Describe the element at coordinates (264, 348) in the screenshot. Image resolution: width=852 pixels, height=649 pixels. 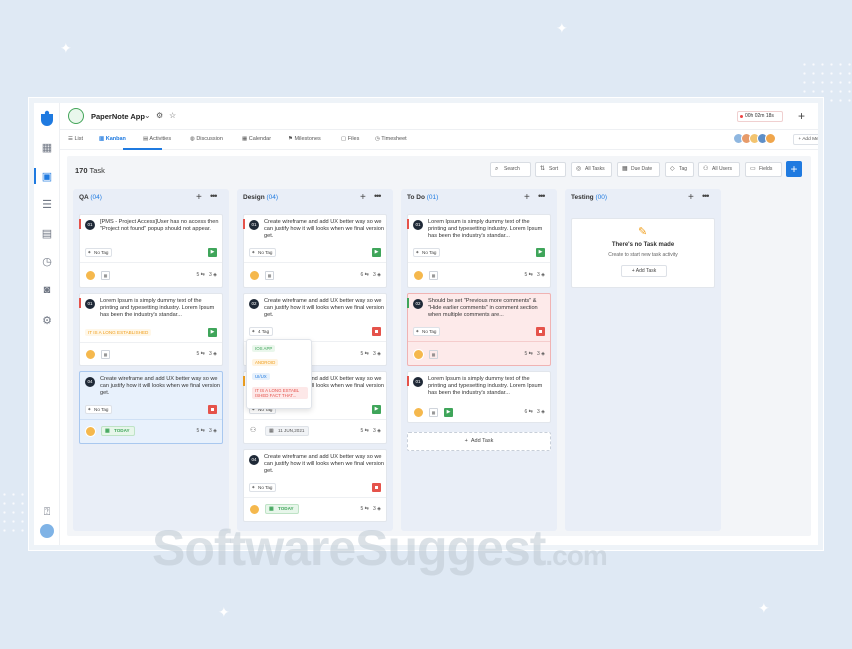
I see `tag-option: IOS APP` at that location.